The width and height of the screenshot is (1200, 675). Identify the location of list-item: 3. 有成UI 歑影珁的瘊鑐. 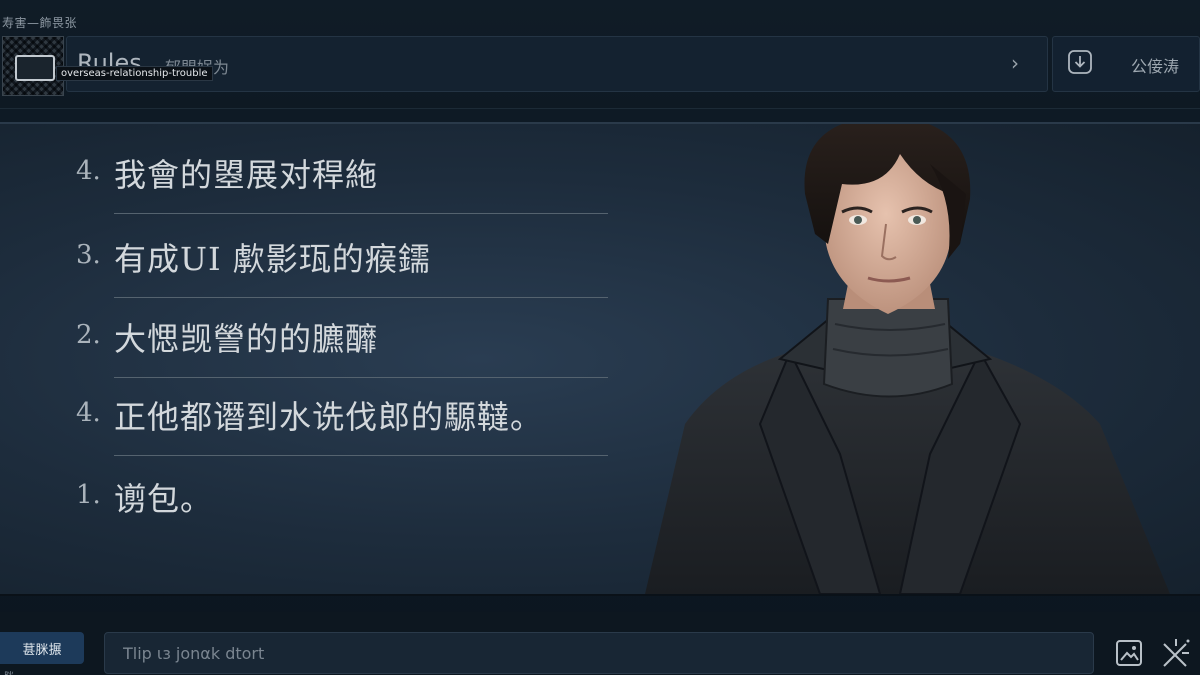
(346, 256).